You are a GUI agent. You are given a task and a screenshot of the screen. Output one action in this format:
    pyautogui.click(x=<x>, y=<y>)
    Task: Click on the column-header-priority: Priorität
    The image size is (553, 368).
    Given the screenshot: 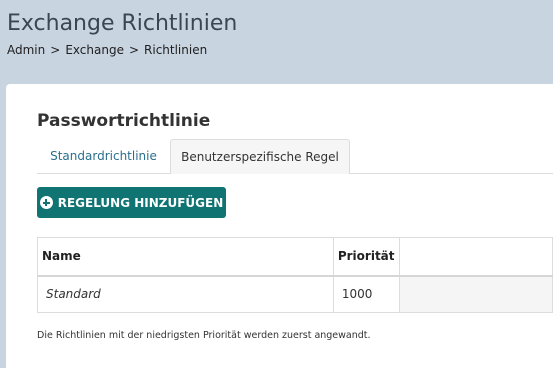 What is the action you would take?
    pyautogui.click(x=366, y=257)
    